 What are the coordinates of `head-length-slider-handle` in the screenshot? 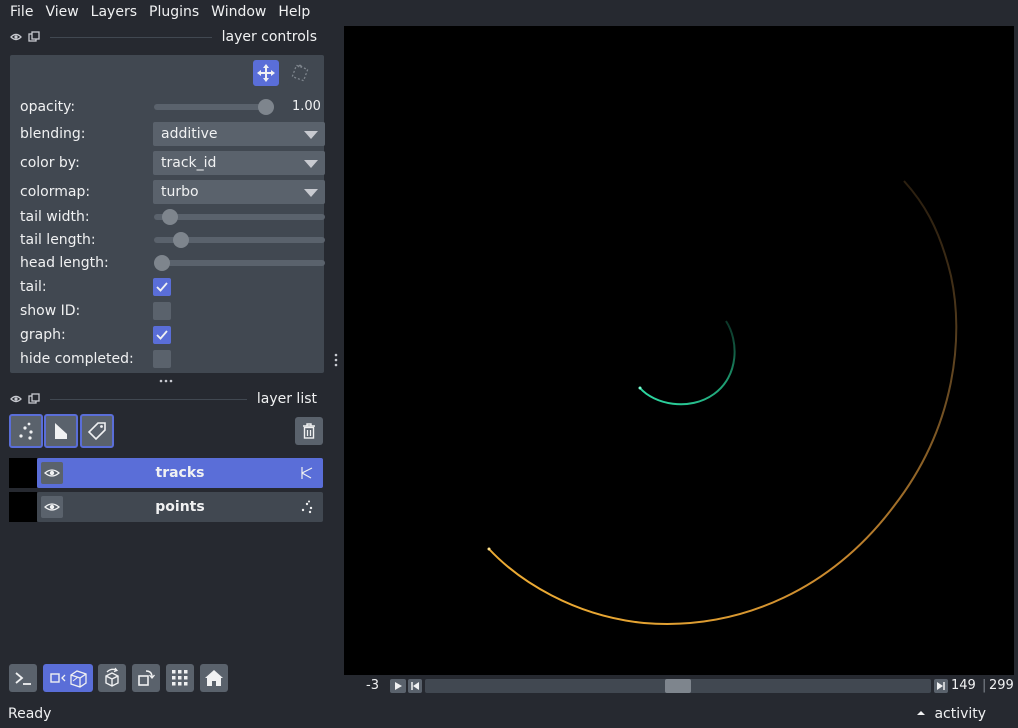 It's located at (162, 263).